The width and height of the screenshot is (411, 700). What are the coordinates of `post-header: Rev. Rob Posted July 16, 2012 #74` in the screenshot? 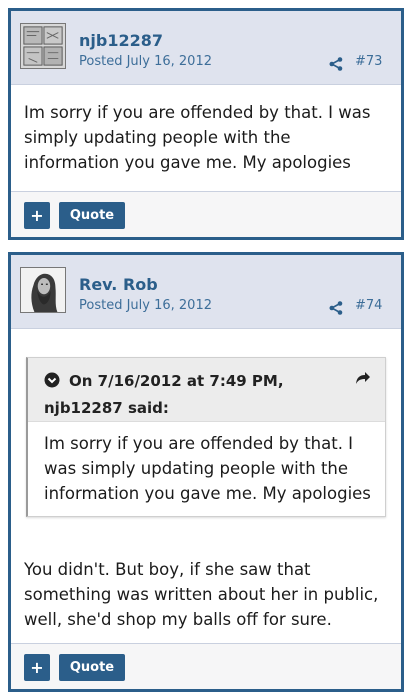 It's located at (206, 292).